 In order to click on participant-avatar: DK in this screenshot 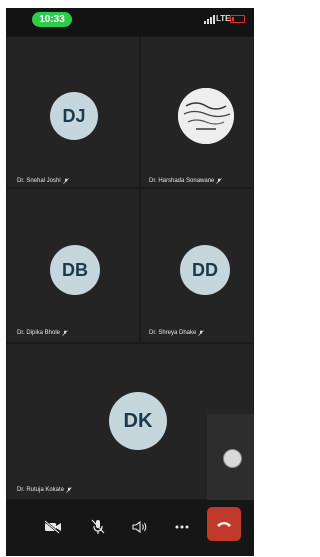, I will do `click(138, 421)`.